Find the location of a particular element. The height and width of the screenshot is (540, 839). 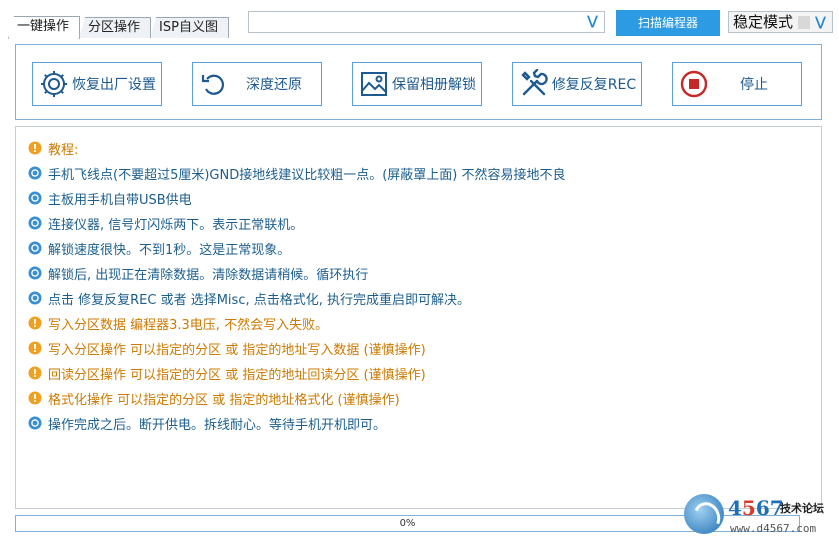

progress-bar: 0% is located at coordinates (407, 523).